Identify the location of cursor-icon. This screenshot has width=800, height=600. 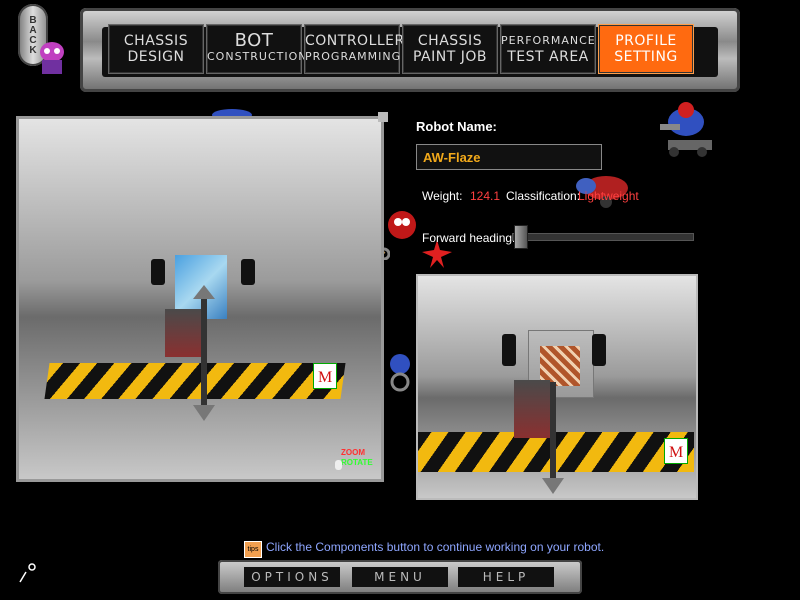
(28, 573).